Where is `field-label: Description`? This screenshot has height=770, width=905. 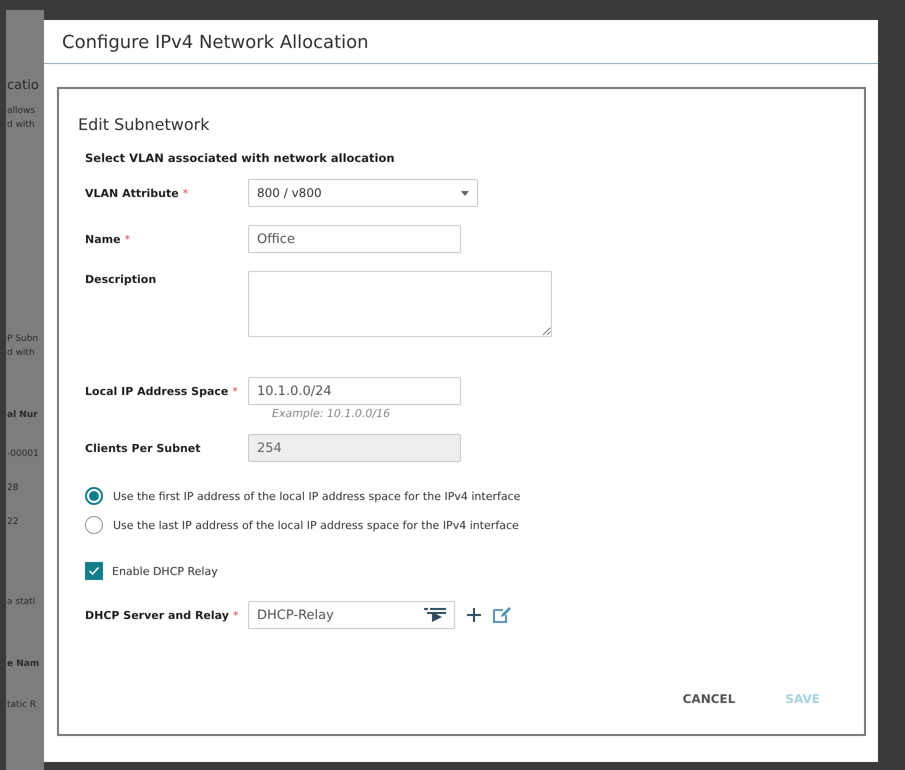
field-label: Description is located at coordinates (121, 279).